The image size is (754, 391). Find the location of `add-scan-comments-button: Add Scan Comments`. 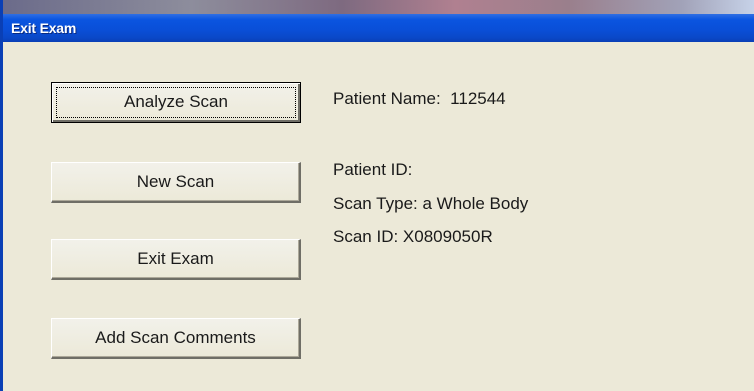

add-scan-comments-button: Add Scan Comments is located at coordinates (176, 338).